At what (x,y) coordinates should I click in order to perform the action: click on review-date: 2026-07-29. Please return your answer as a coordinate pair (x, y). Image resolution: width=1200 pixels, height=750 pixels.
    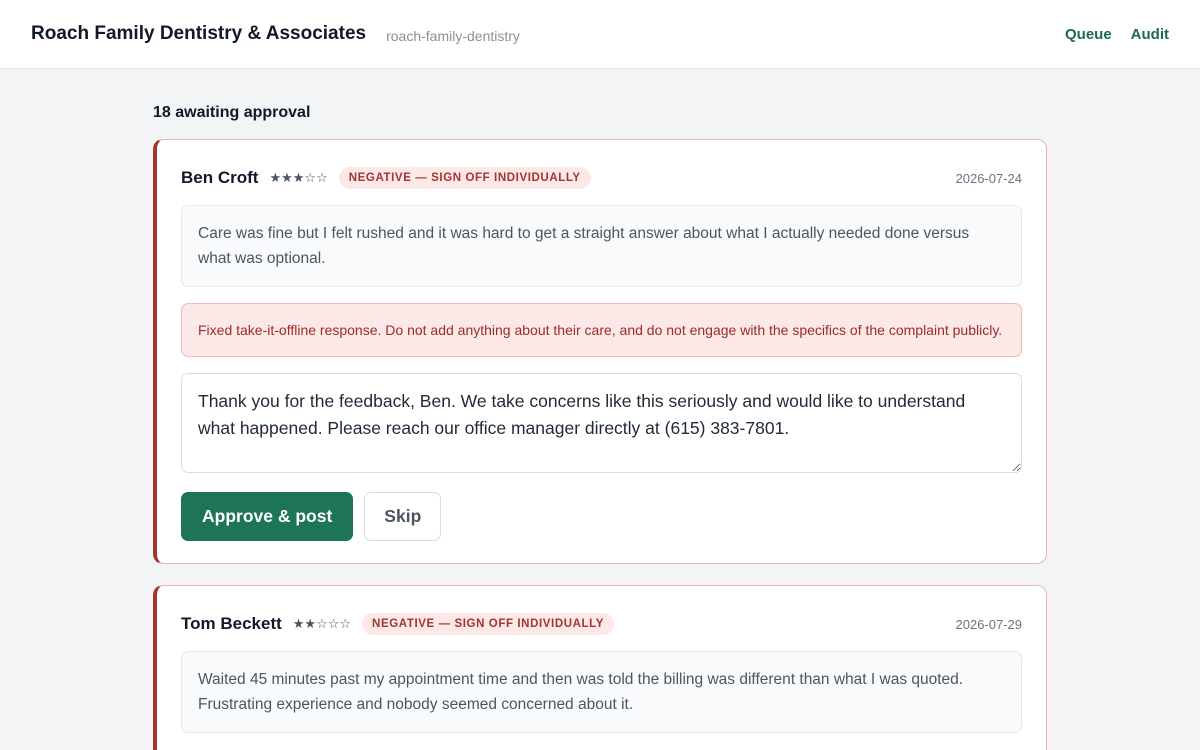
    Looking at the image, I should click on (989, 624).